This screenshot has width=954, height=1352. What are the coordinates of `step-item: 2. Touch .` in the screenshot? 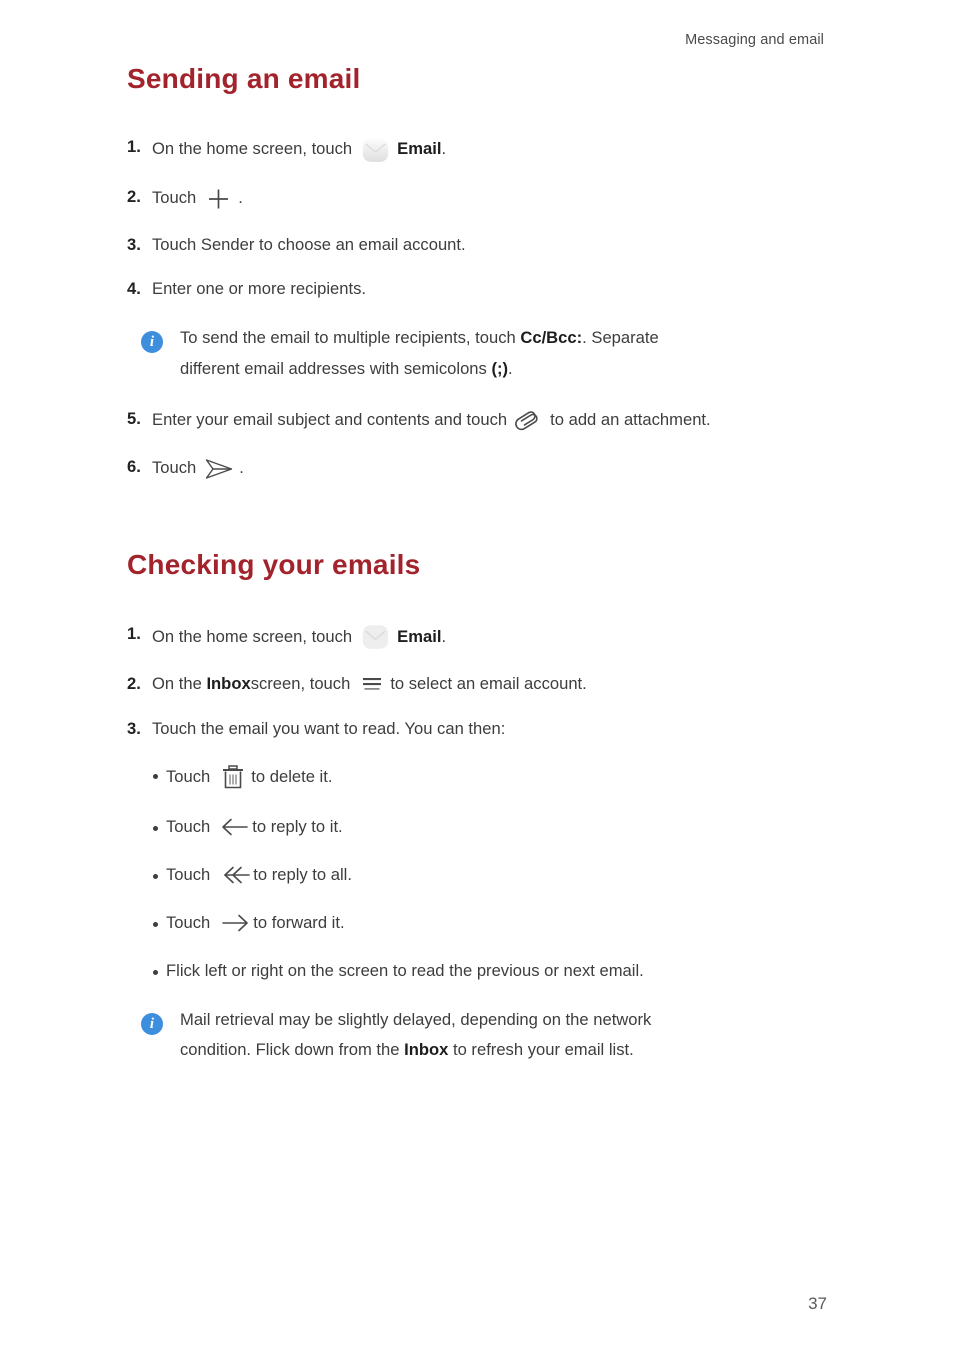 It's located at (477, 199).